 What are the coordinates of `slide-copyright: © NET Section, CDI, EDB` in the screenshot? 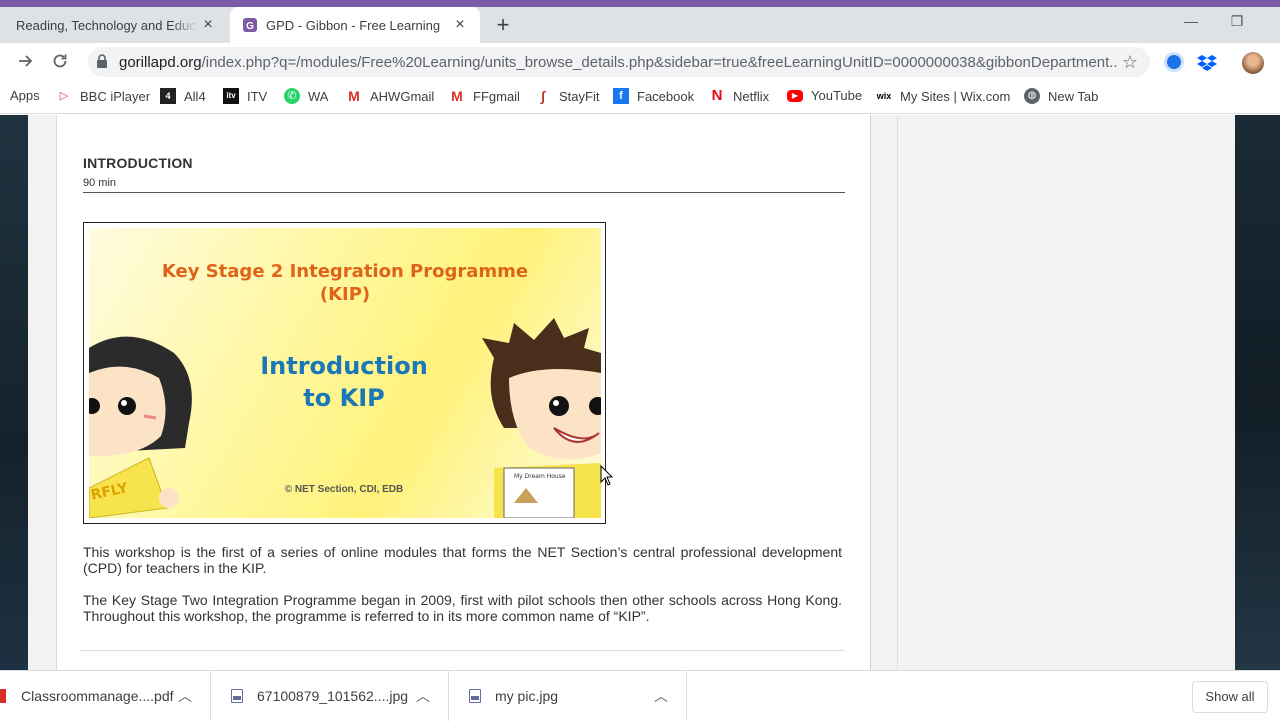 It's located at (344, 489).